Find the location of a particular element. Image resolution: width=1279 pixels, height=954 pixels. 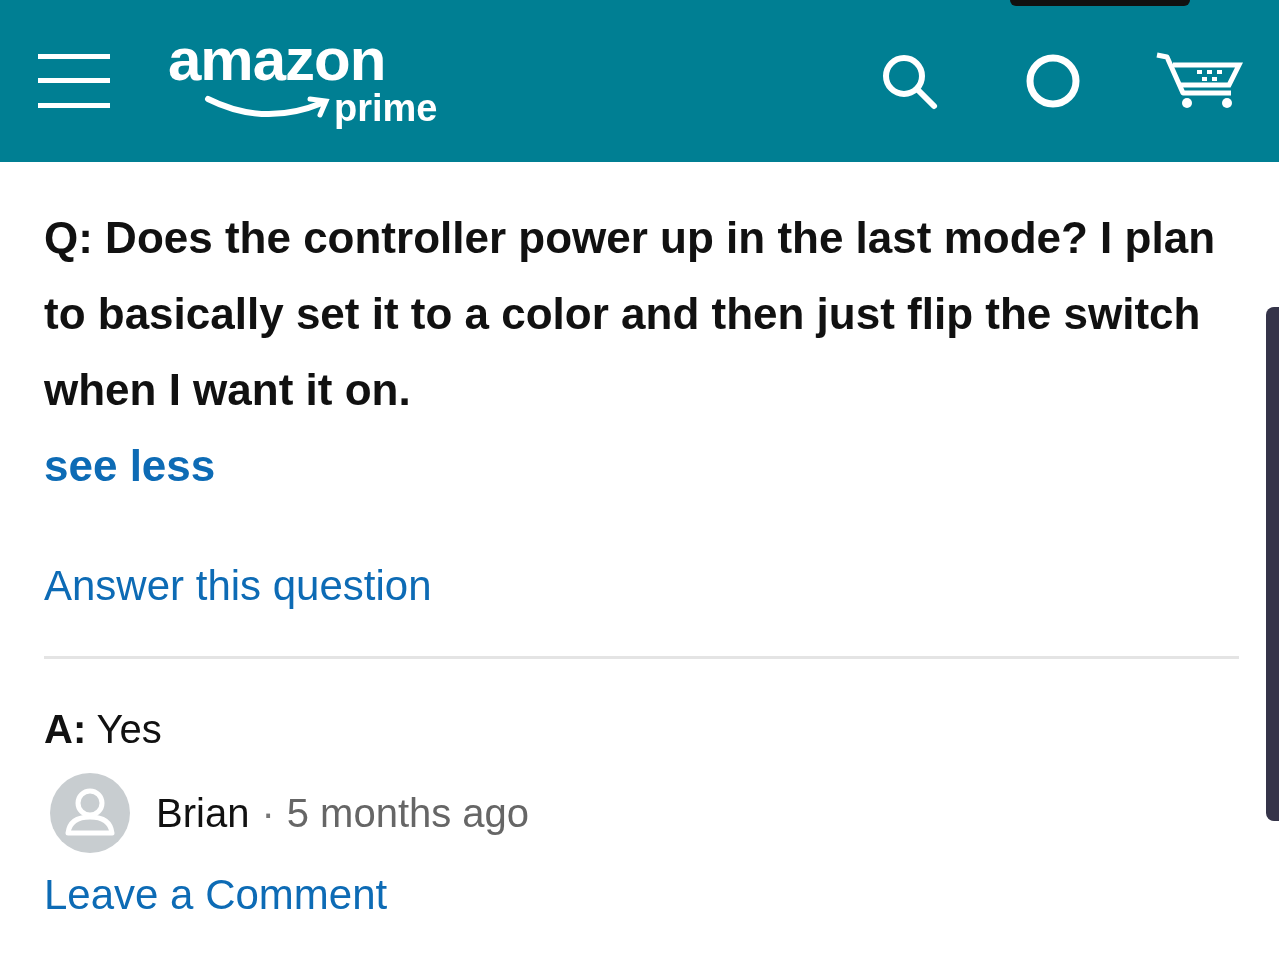

see-less-link: see less is located at coordinates (130, 466).